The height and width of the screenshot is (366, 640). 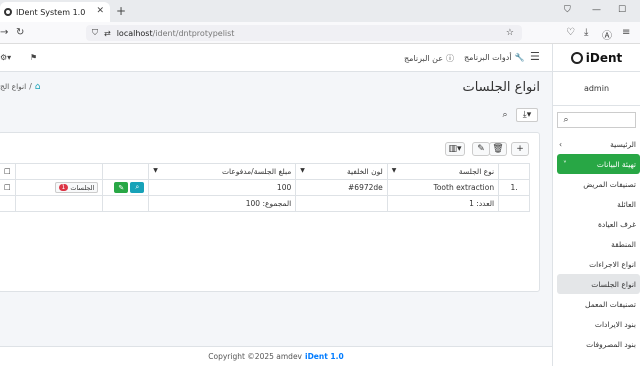 I want to click on new-tab-icon: +, so click(x=121, y=11).